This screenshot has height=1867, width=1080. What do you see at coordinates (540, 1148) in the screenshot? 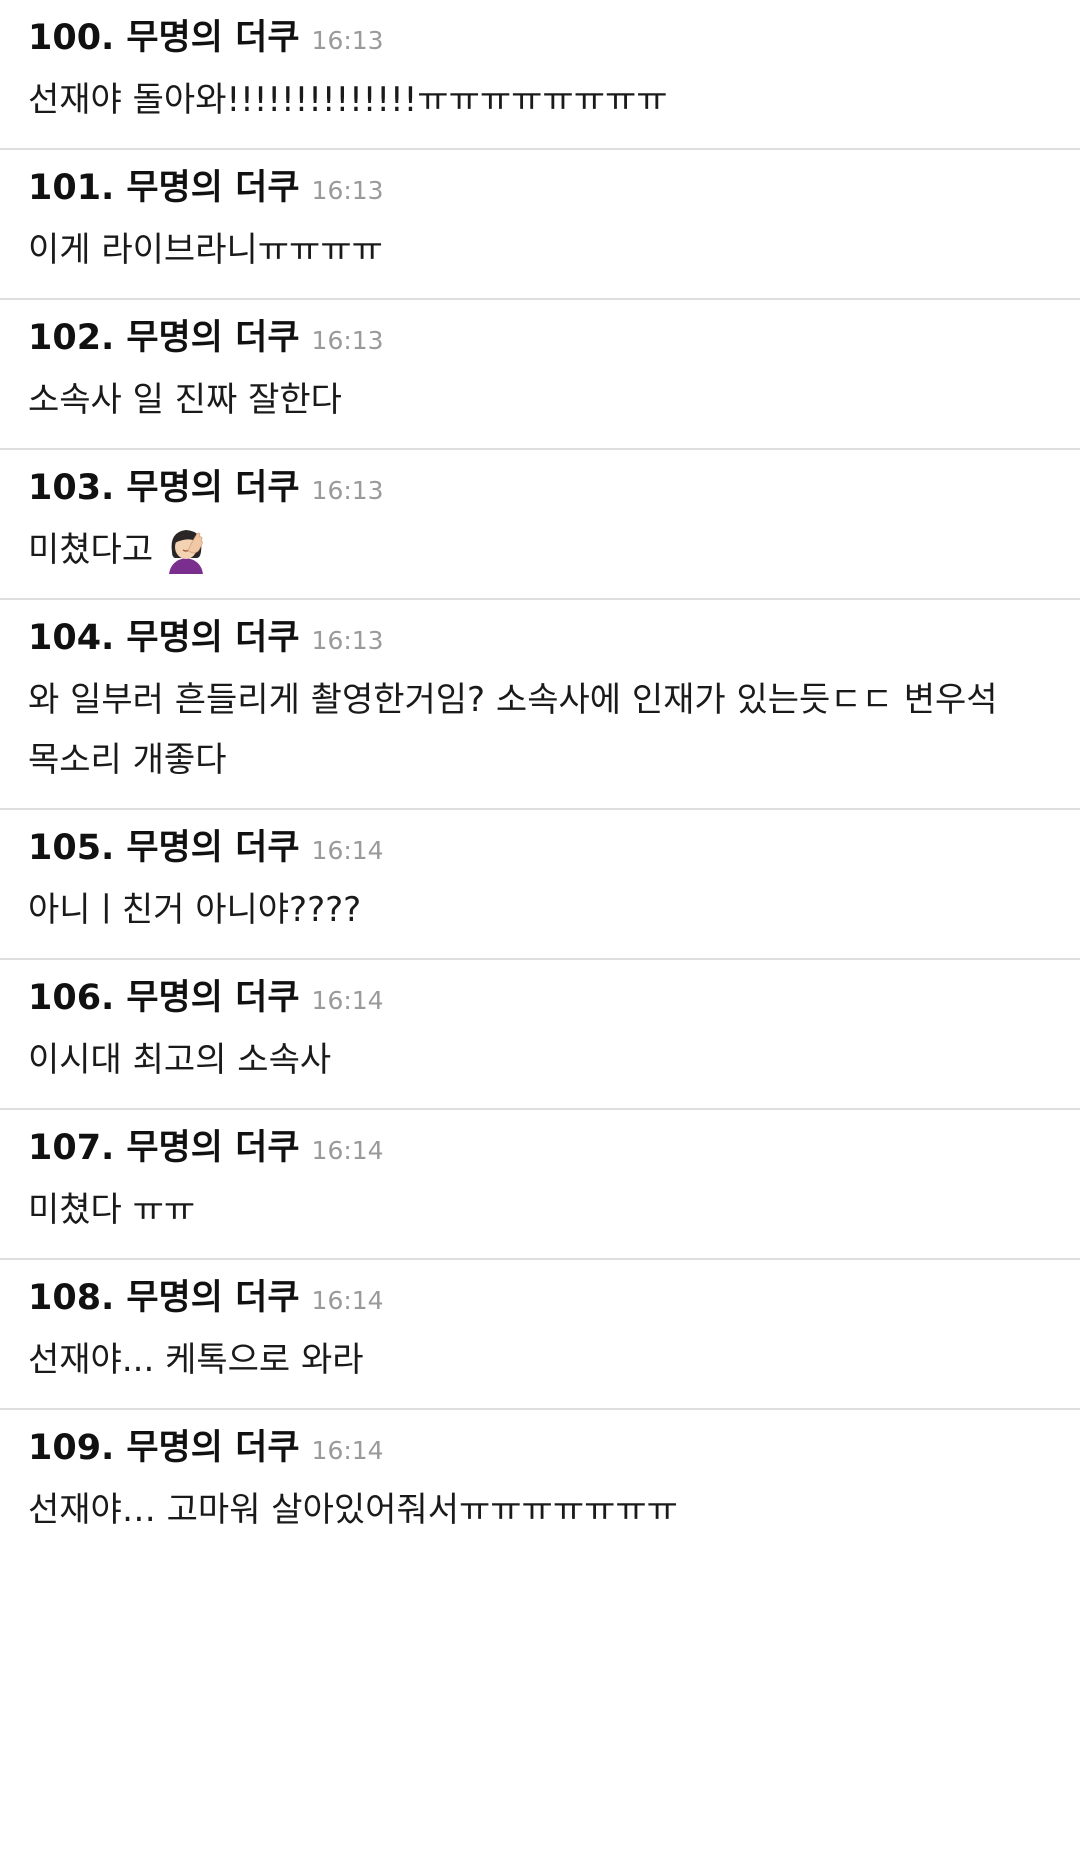
I see `comment-header: 107. 무명의 더쿠 16:14` at bounding box center [540, 1148].